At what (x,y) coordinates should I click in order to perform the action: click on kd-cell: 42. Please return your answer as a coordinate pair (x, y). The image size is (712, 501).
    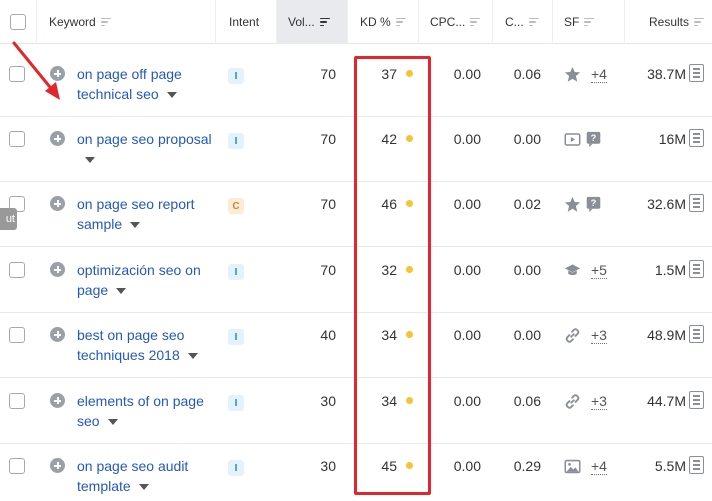
    Looking at the image, I should click on (386, 139).